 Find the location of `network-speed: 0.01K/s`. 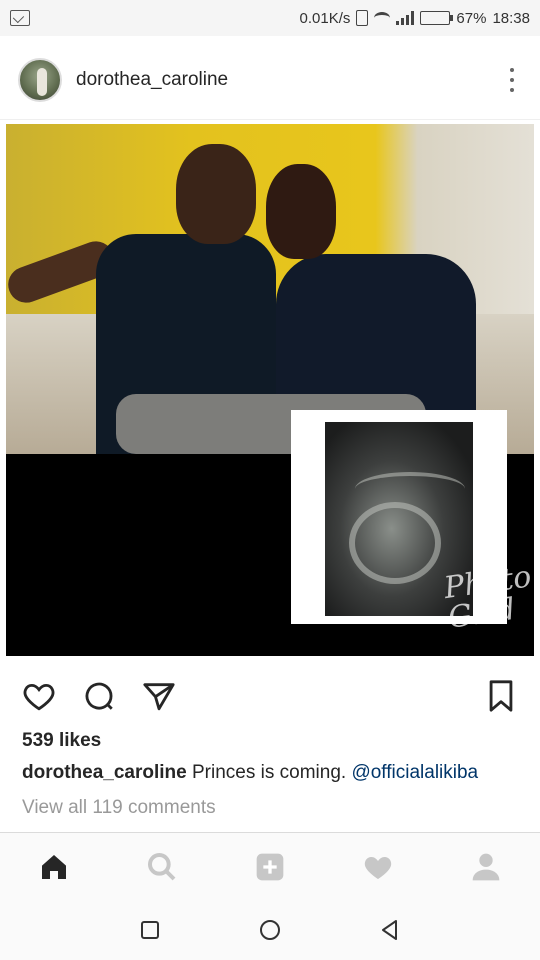

network-speed: 0.01K/s is located at coordinates (325, 18).